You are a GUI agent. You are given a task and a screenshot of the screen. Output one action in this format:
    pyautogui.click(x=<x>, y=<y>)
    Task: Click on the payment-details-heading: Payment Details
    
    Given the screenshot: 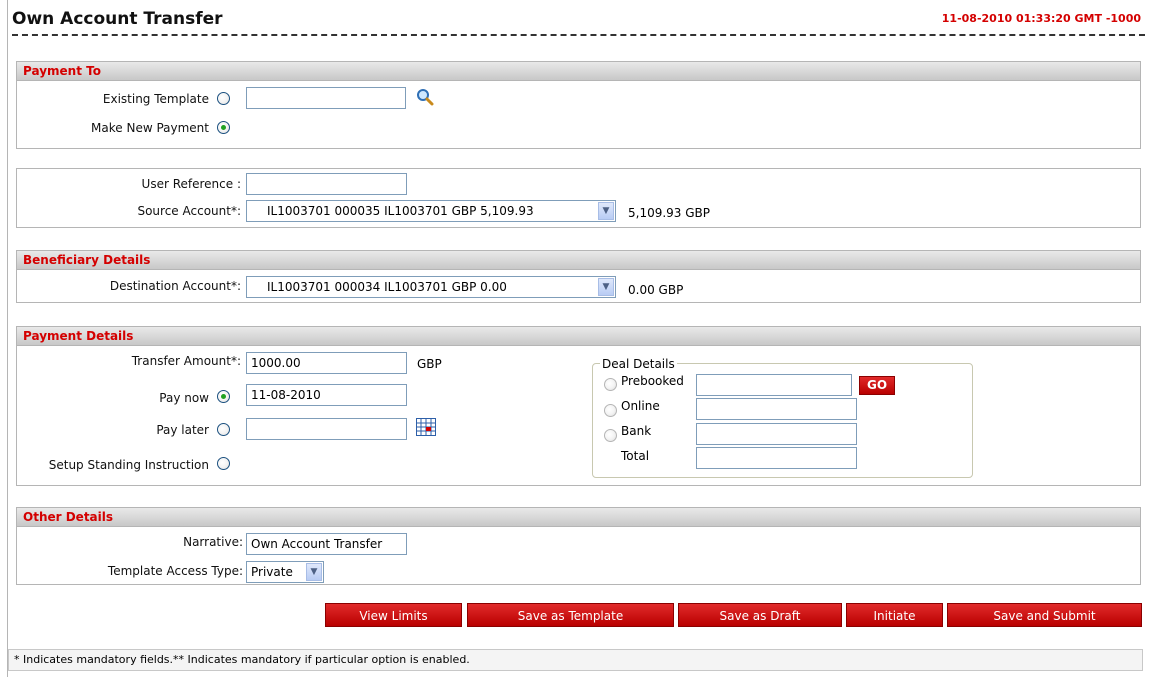 What is the action you would take?
    pyautogui.click(x=578, y=336)
    